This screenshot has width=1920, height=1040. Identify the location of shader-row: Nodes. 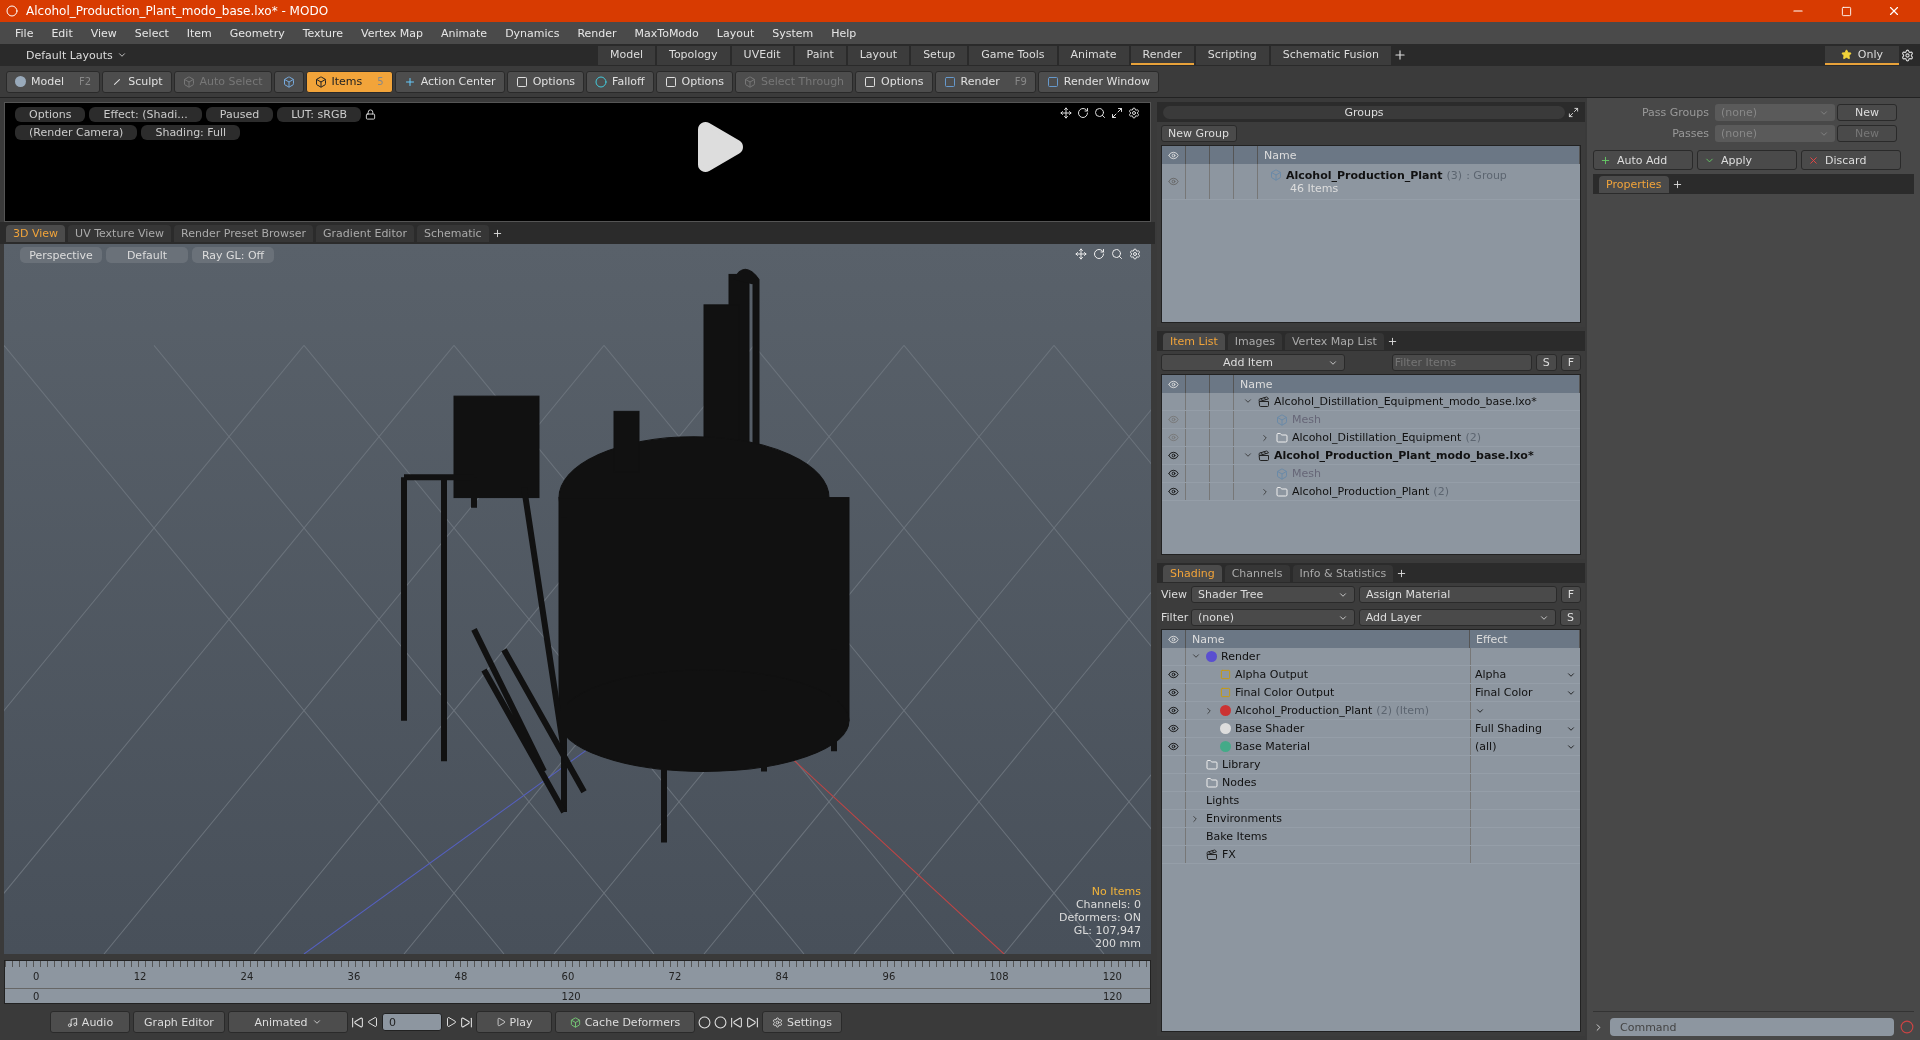
(1371, 783).